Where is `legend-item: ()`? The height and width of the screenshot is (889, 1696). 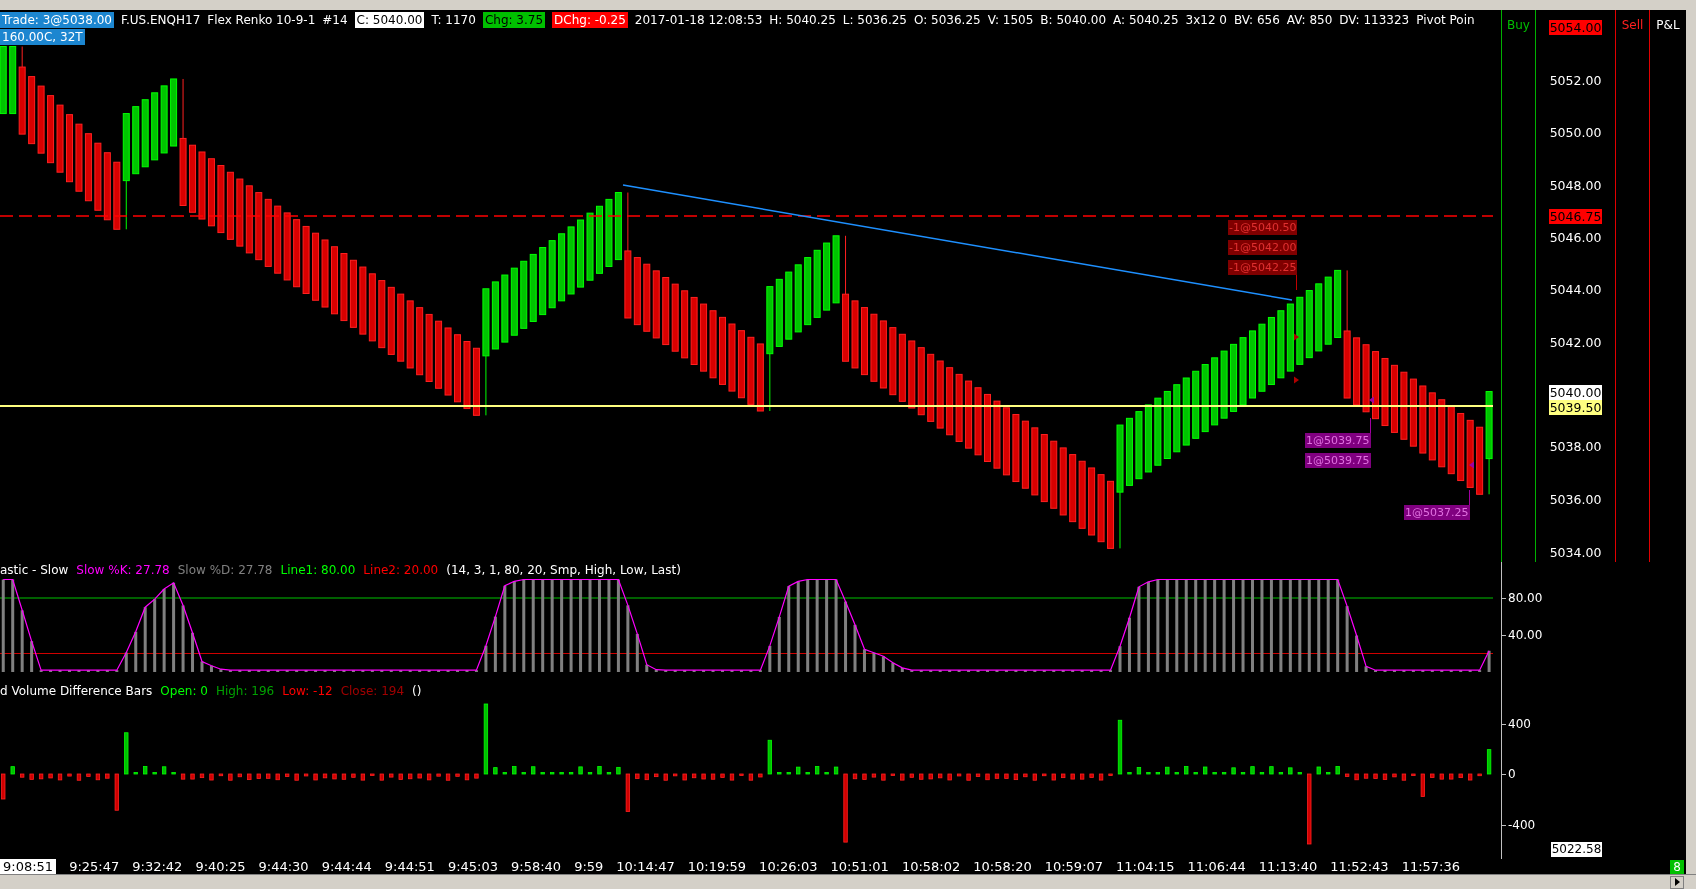
legend-item: () is located at coordinates (417, 691).